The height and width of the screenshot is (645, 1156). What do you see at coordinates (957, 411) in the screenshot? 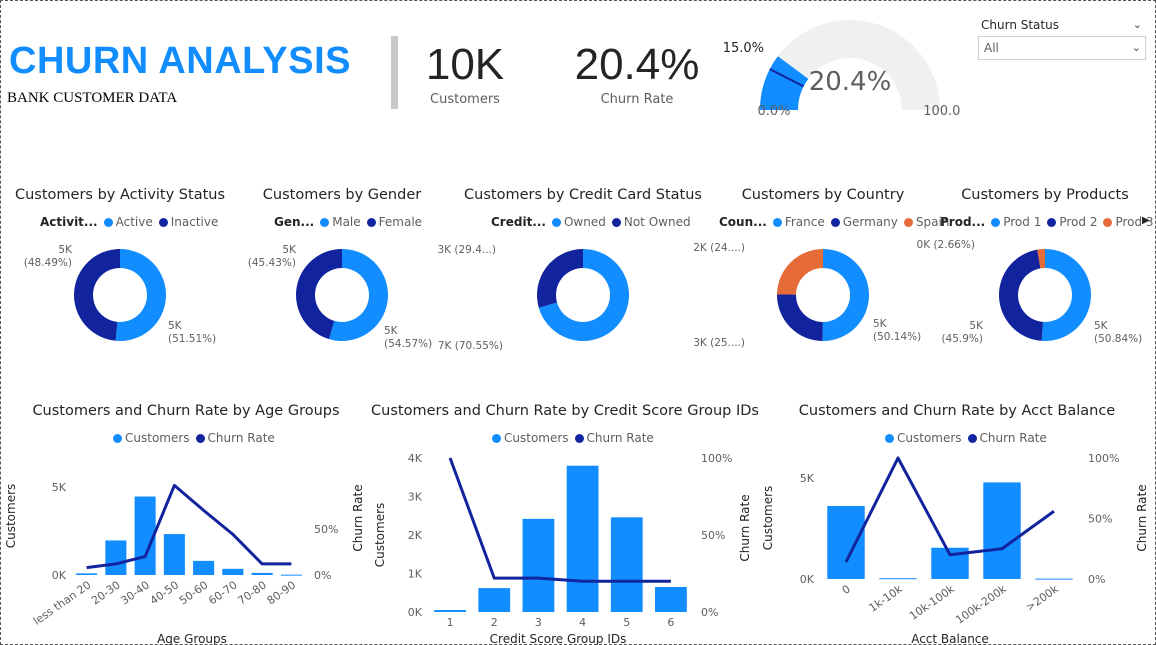
I see `chart-title: Customers and Churn Rate by Acct Balance` at bounding box center [957, 411].